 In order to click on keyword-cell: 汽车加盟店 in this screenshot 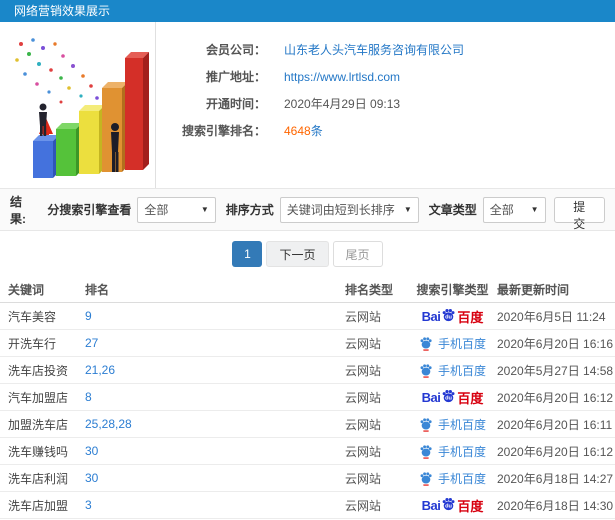, I will do `click(38, 397)`.